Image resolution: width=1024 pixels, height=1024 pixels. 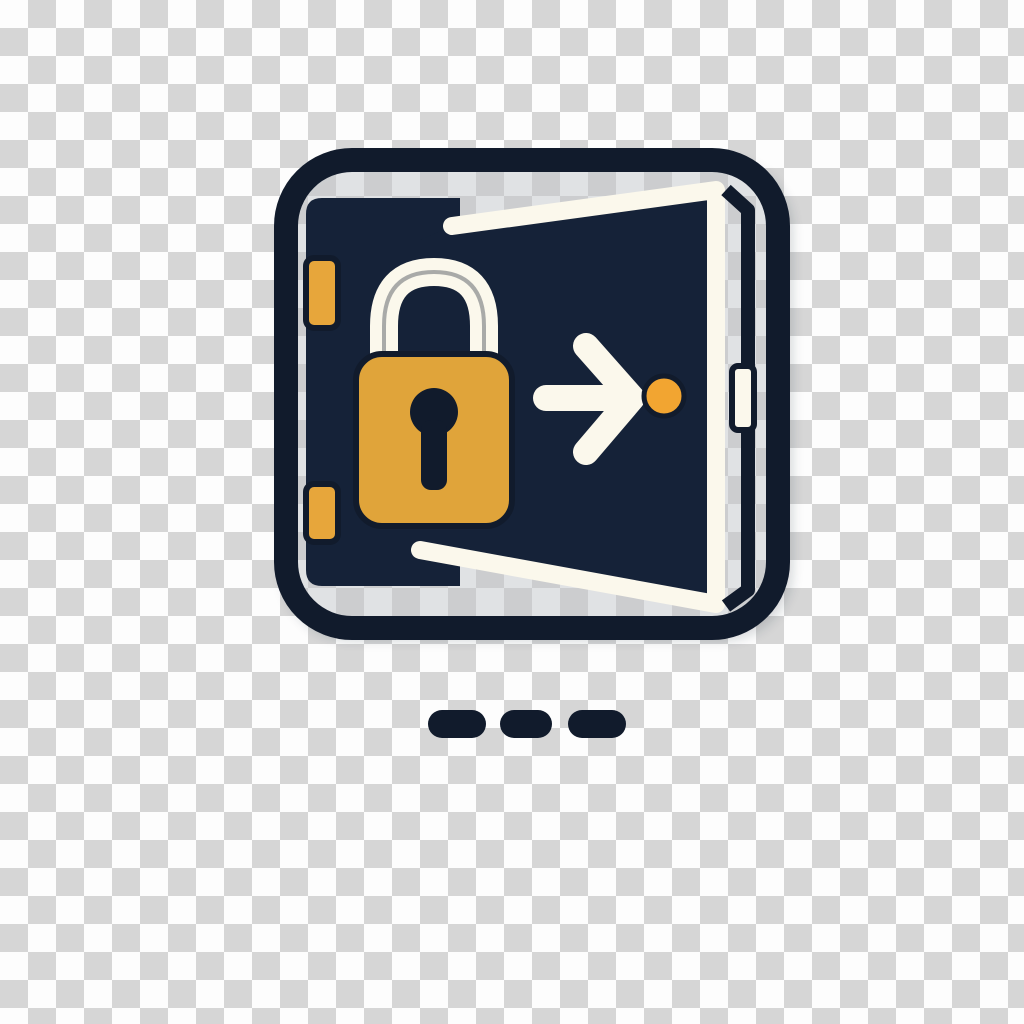 What do you see at coordinates (664, 396) in the screenshot?
I see `door-knob` at bounding box center [664, 396].